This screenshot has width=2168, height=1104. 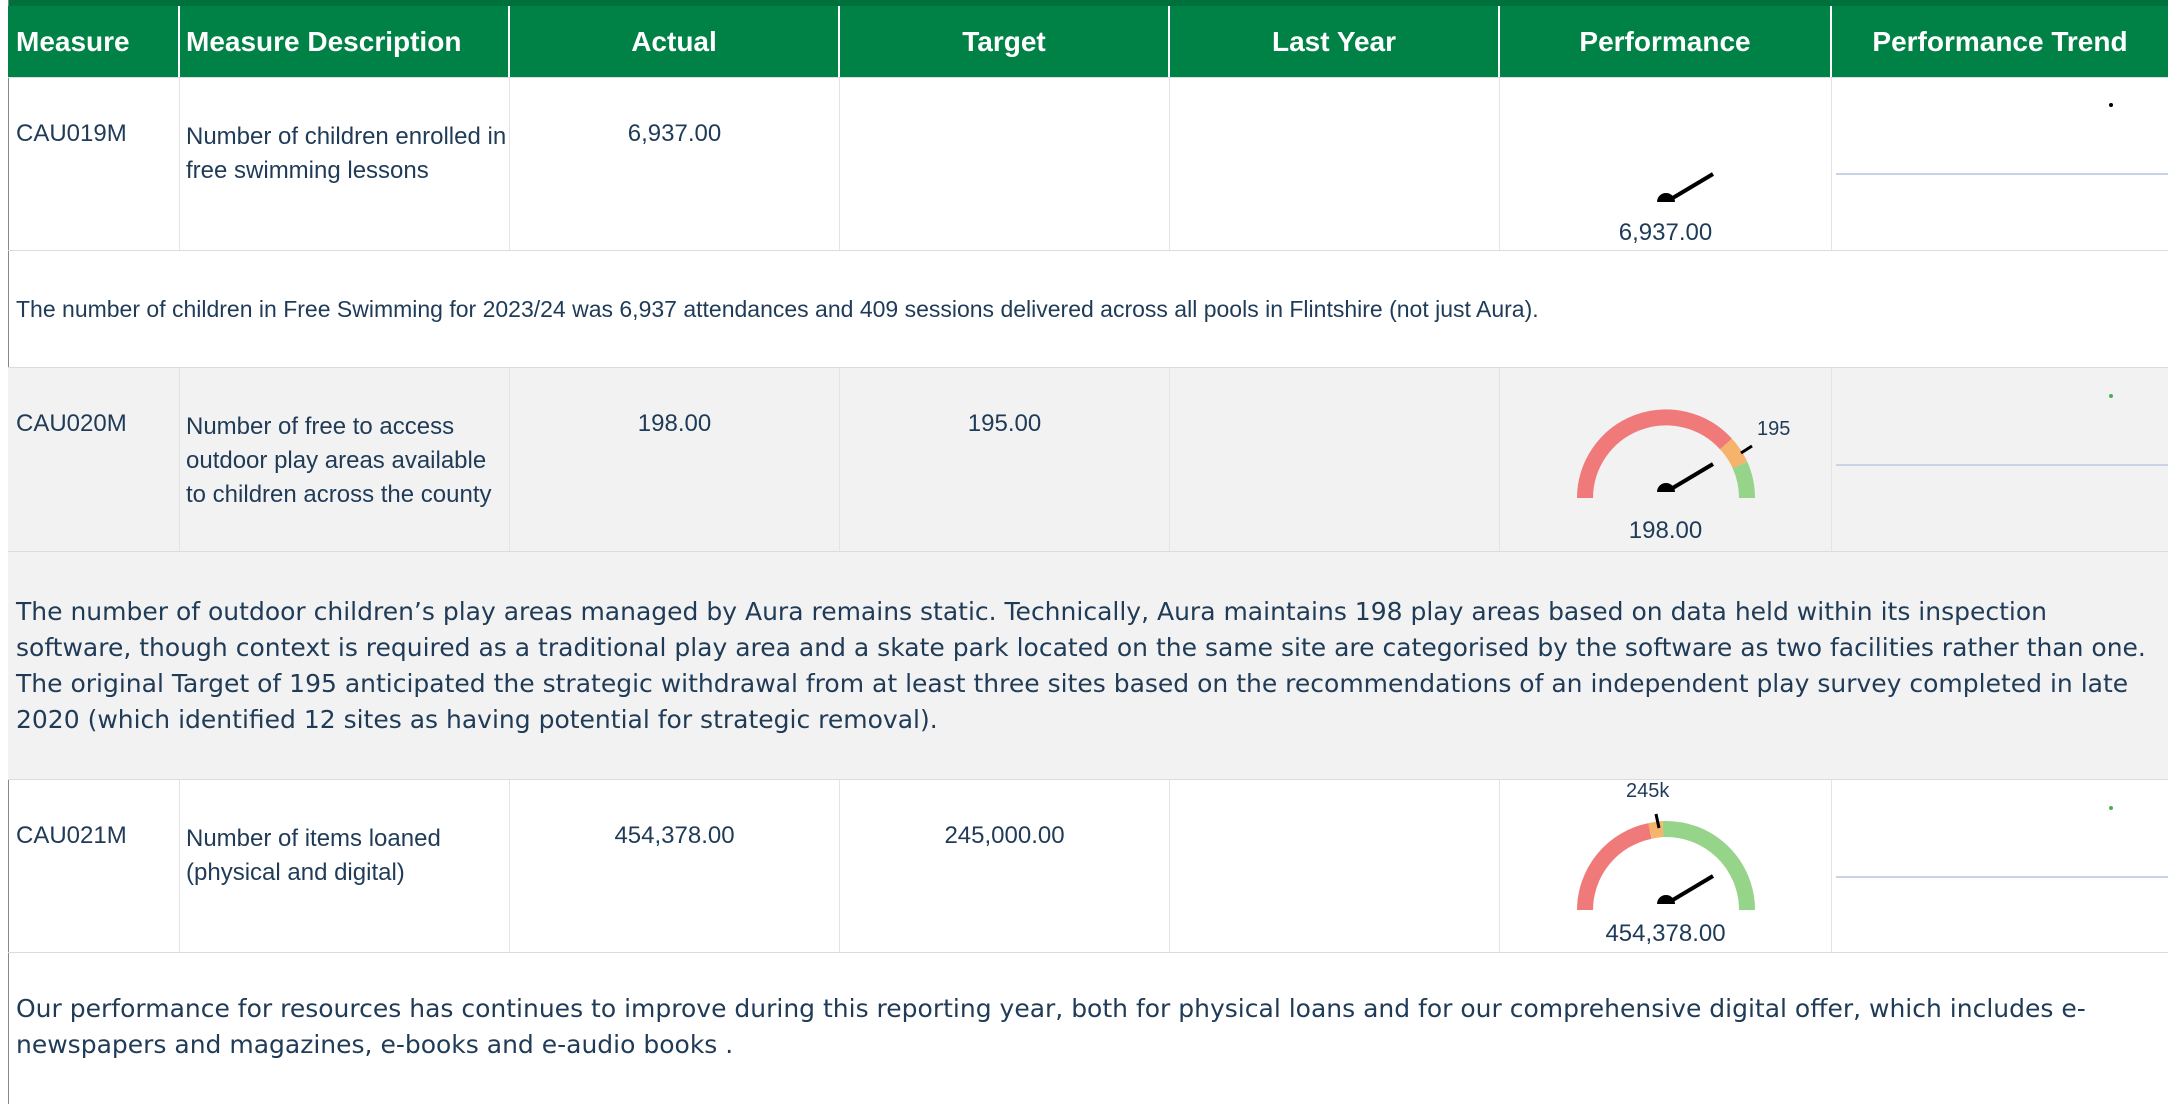 I want to click on gauge-value-label: 198.00, so click(x=1665, y=530).